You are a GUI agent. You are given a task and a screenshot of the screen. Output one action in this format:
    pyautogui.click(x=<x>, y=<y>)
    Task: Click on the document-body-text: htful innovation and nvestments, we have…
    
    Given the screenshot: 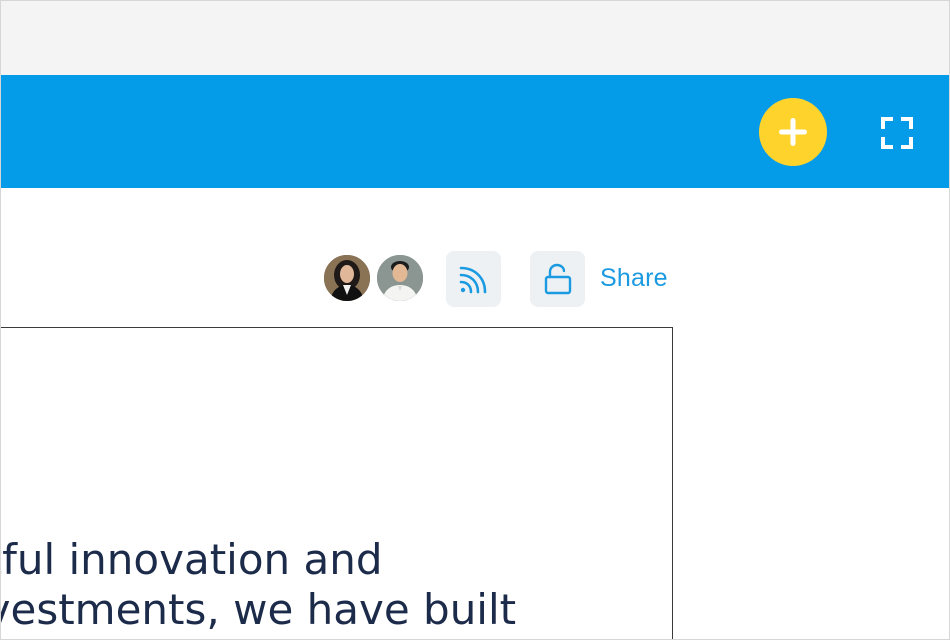 What is the action you would take?
    pyautogui.click(x=339, y=585)
    